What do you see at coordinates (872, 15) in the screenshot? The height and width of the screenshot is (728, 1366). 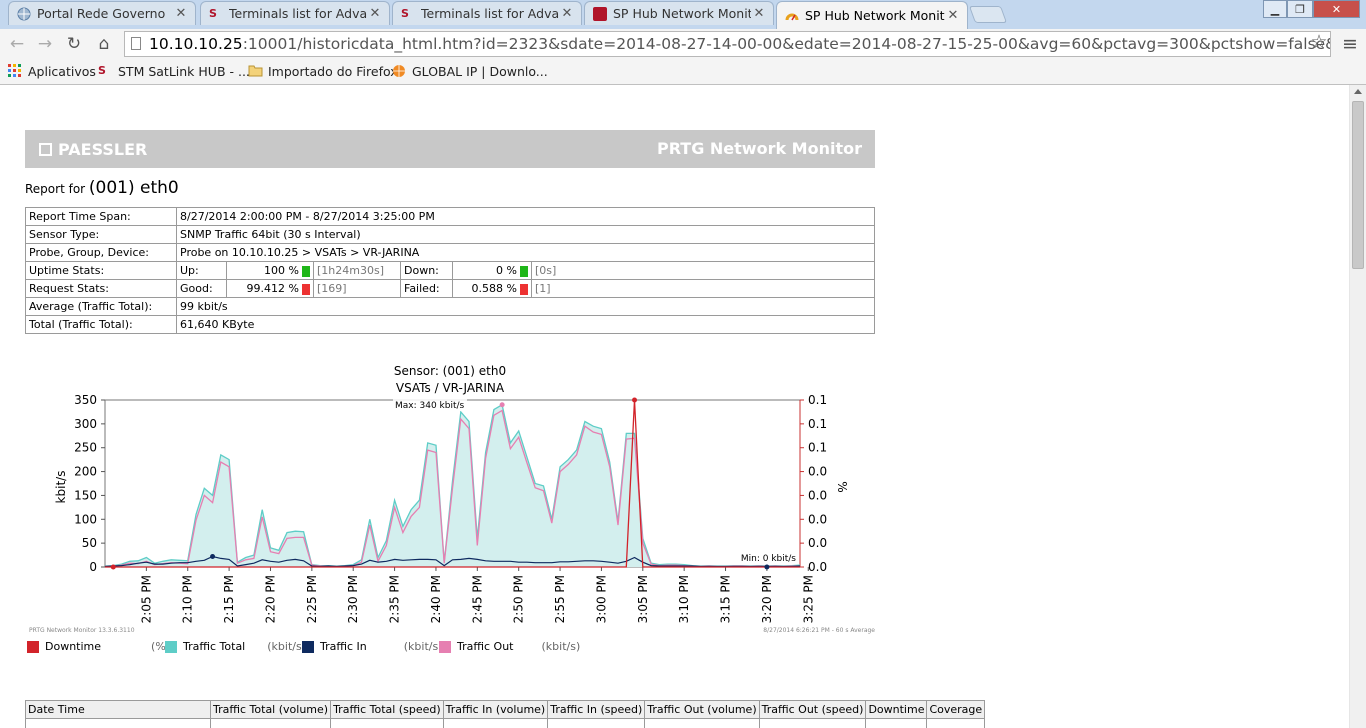 I see `tab-sp-hub-active: SP Hub Network Monitor ✕` at bounding box center [872, 15].